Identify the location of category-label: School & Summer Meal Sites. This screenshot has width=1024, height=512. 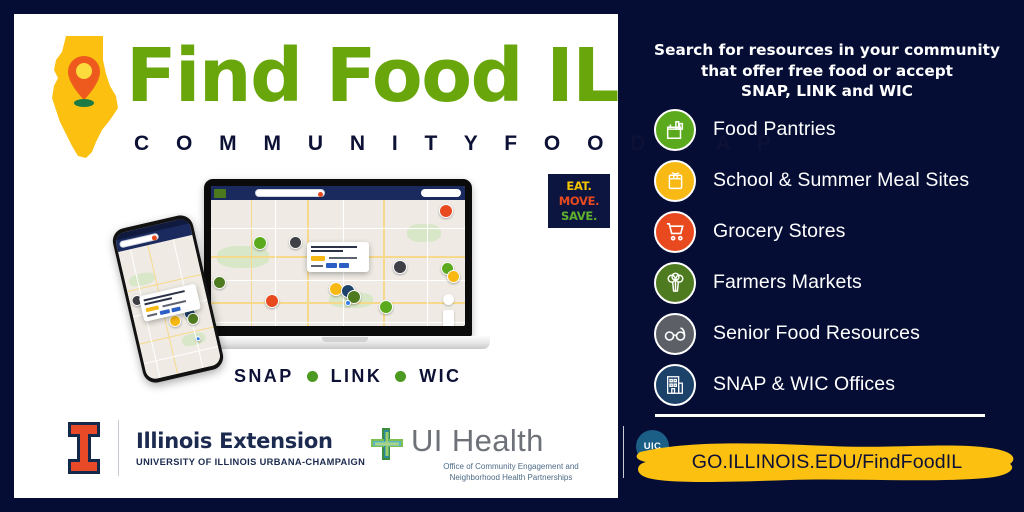
(841, 180).